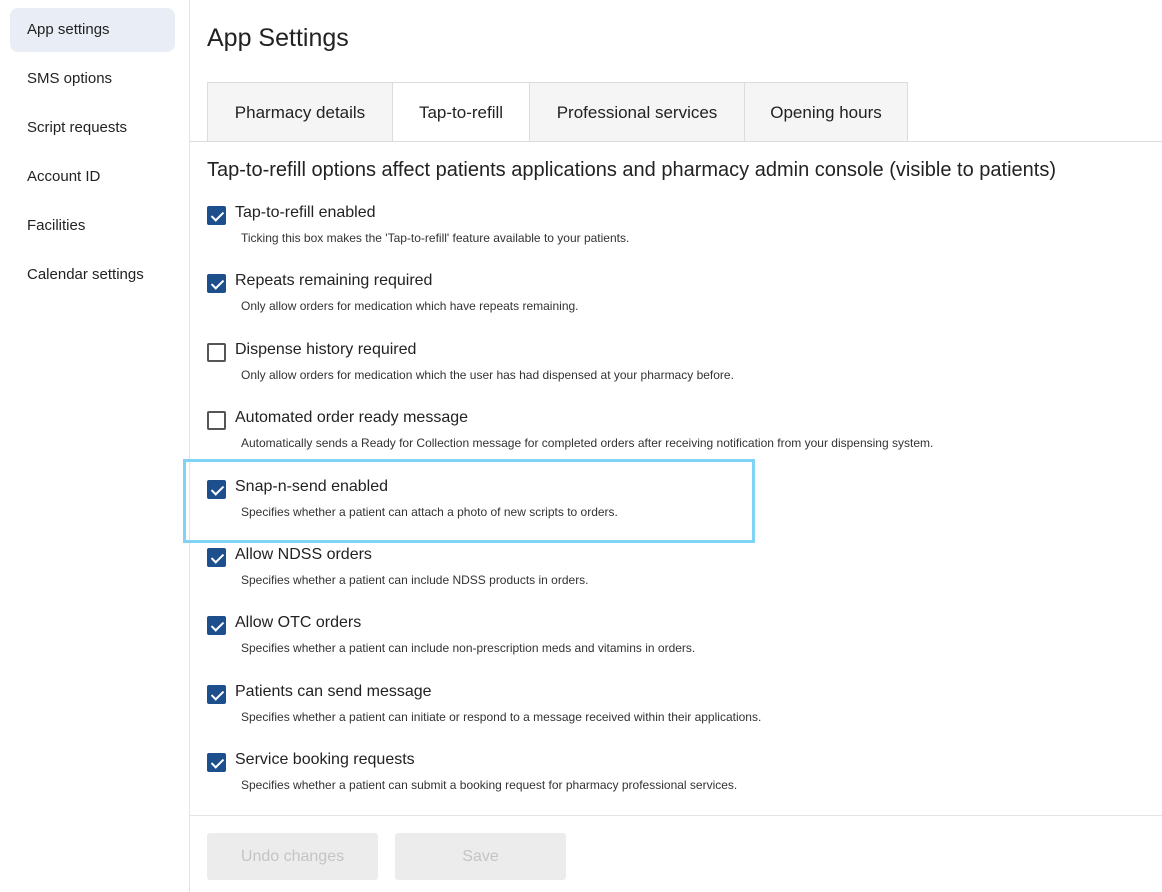  Describe the element at coordinates (826, 112) in the screenshot. I see `tab-opening-hours: Opening hours` at that location.